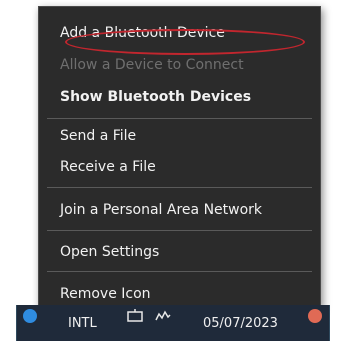  I want to click on menu-item-remove-icon: Remove Icon, so click(105, 294).